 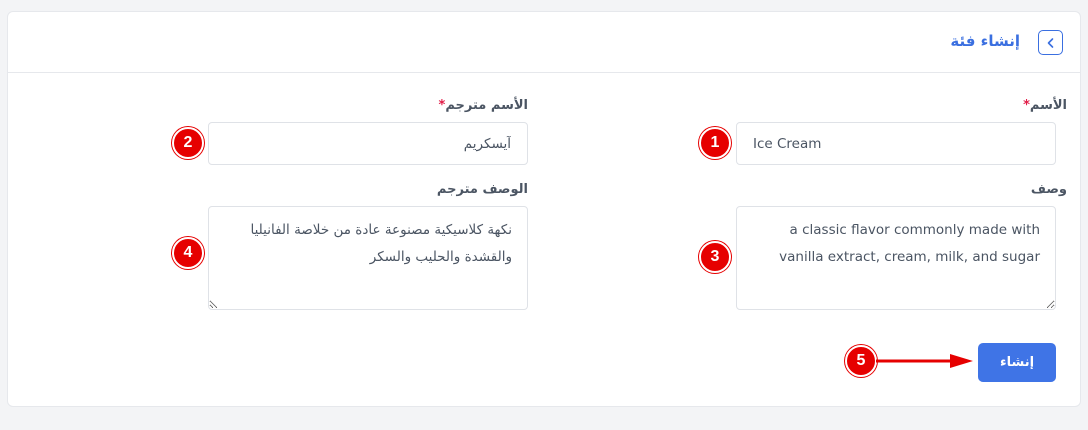 What do you see at coordinates (188, 253) in the screenshot?
I see `marker-4: 4` at bounding box center [188, 253].